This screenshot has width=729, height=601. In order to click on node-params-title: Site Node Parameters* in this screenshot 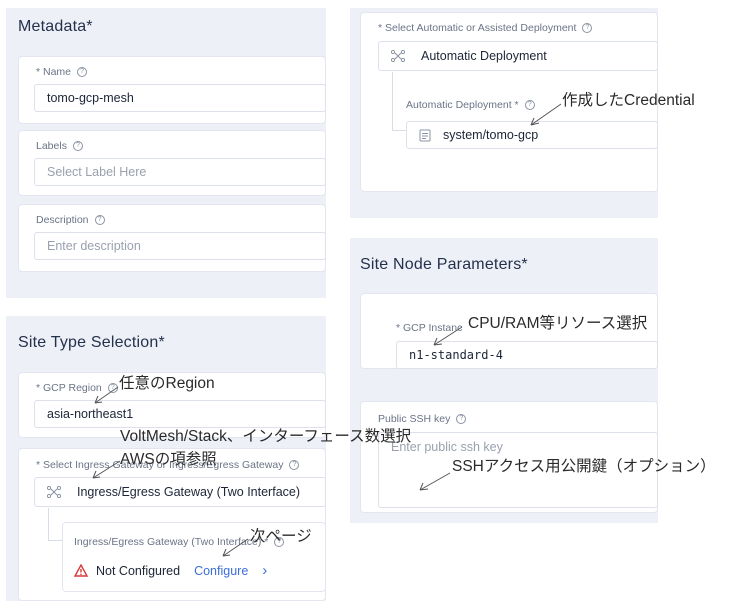, I will do `click(444, 264)`.